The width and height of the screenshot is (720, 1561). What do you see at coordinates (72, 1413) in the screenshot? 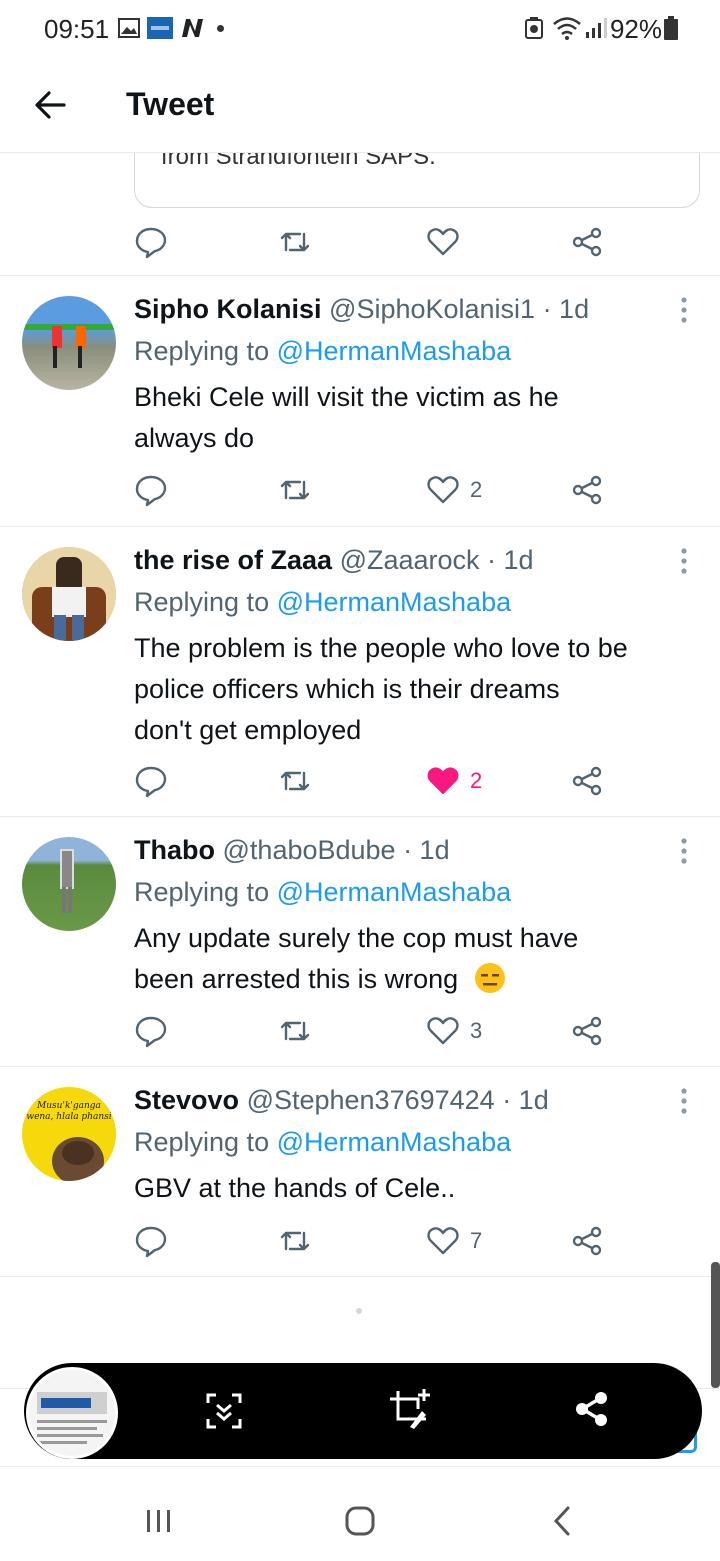
I see `screenshot-thumbnail` at bounding box center [72, 1413].